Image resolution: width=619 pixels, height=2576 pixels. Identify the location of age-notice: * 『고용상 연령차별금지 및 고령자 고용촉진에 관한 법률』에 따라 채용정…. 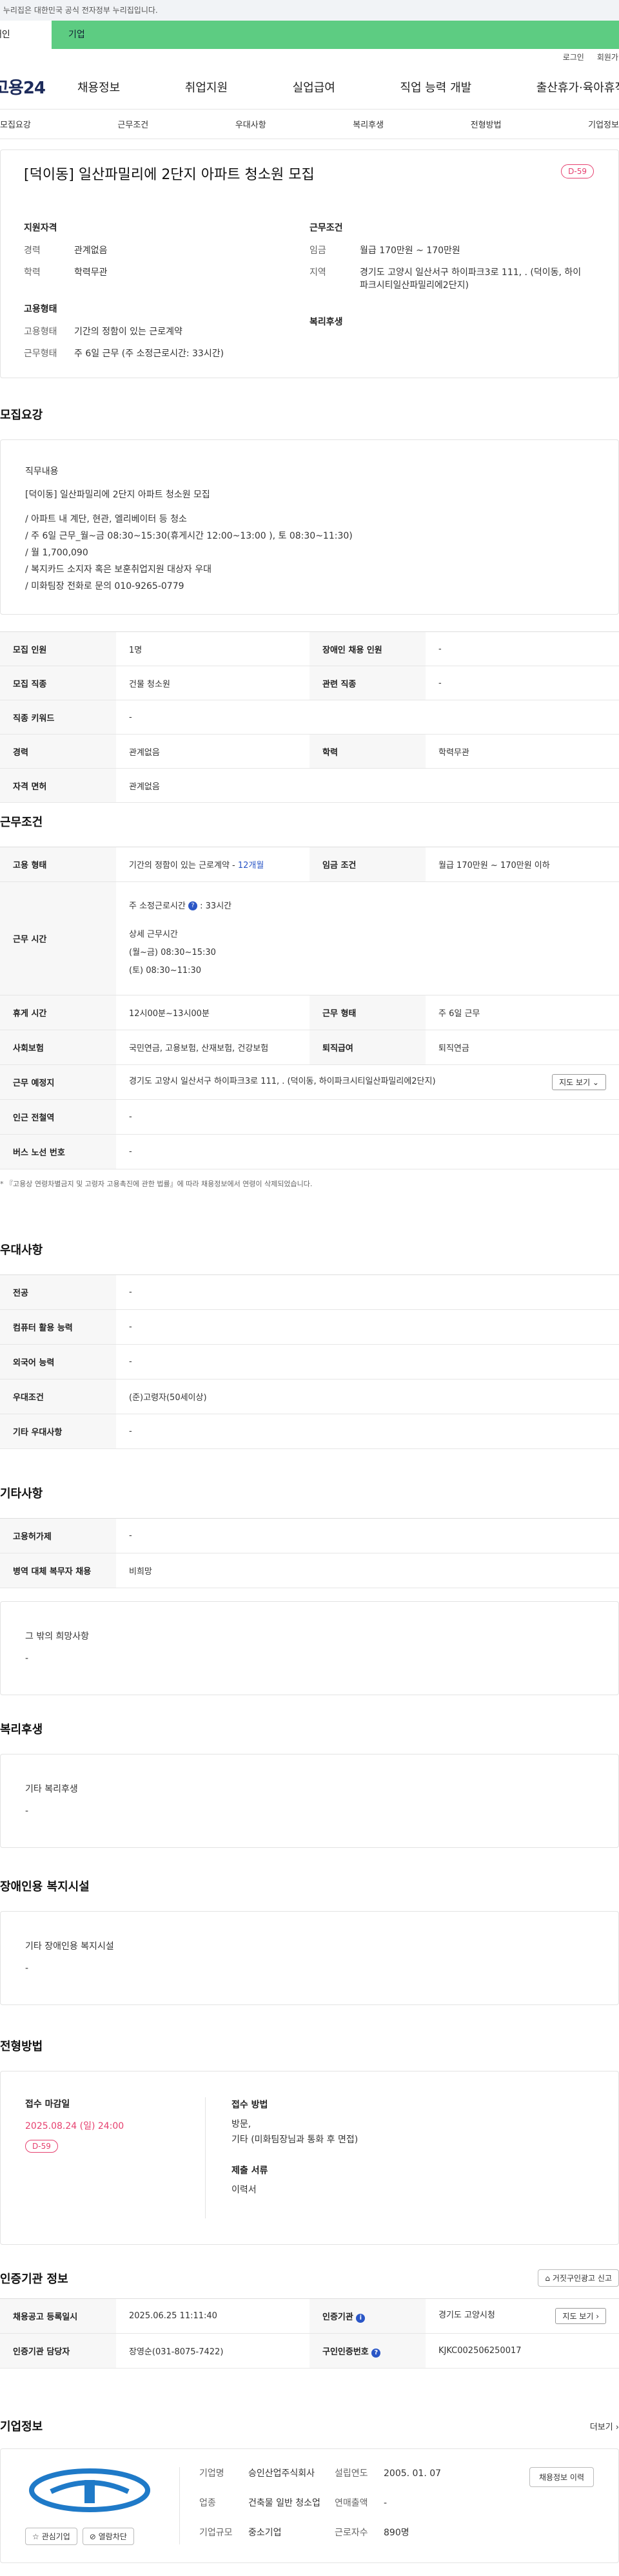
(156, 1184).